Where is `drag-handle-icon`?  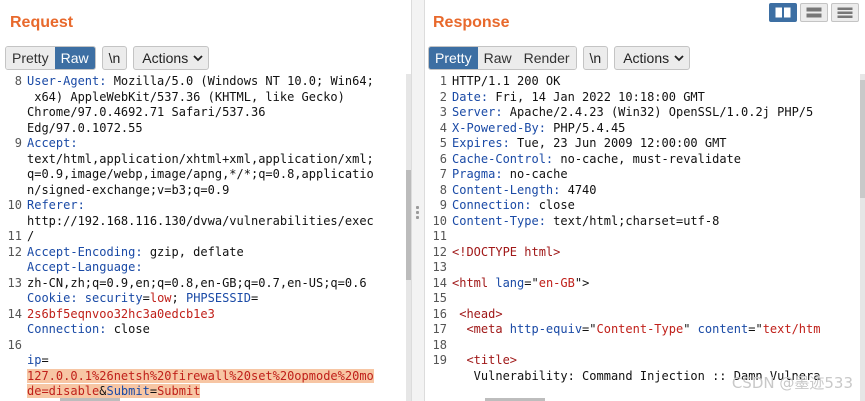
drag-handle-icon is located at coordinates (418, 213).